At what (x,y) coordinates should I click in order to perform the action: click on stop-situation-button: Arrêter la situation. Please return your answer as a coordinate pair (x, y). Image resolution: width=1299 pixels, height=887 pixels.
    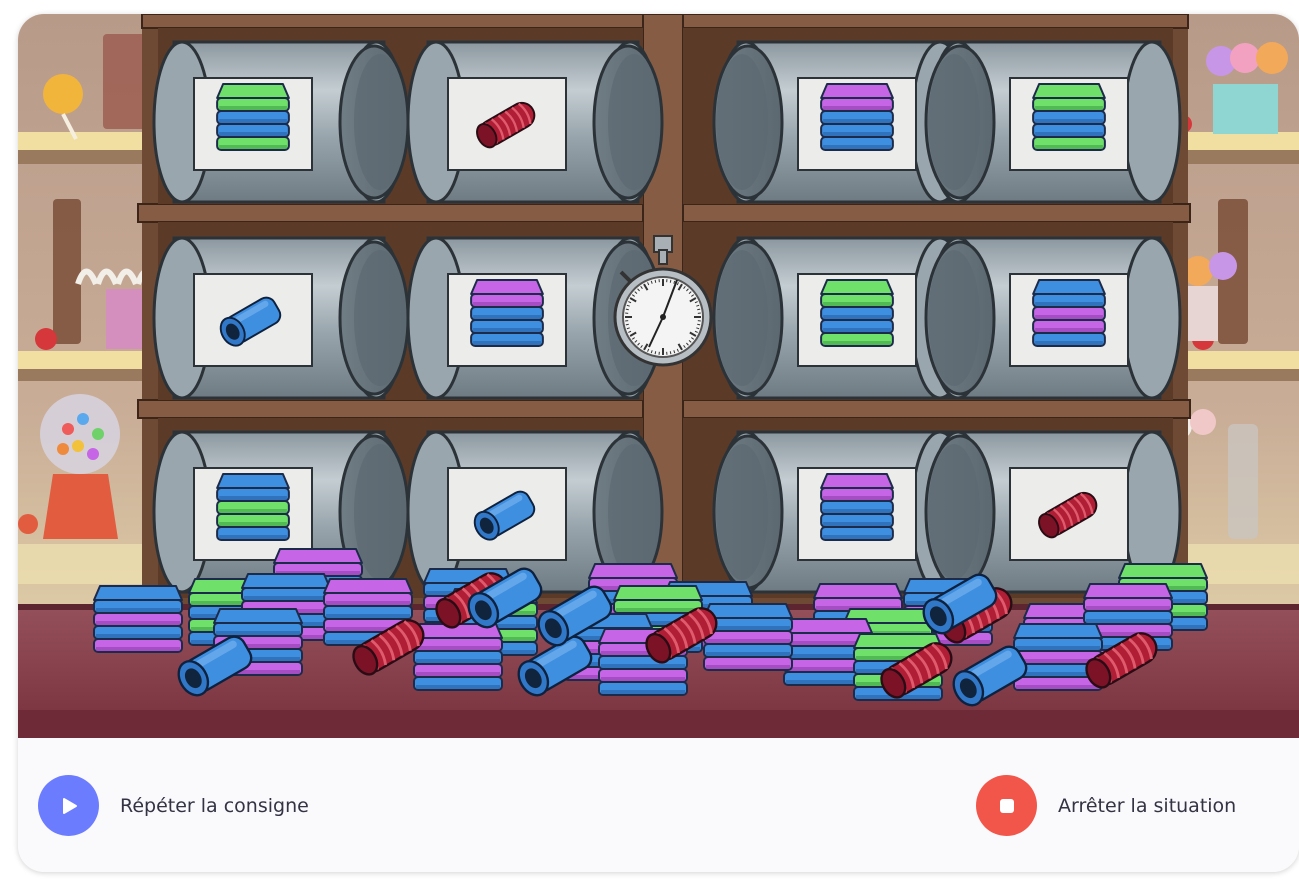
    Looking at the image, I should click on (1106, 805).